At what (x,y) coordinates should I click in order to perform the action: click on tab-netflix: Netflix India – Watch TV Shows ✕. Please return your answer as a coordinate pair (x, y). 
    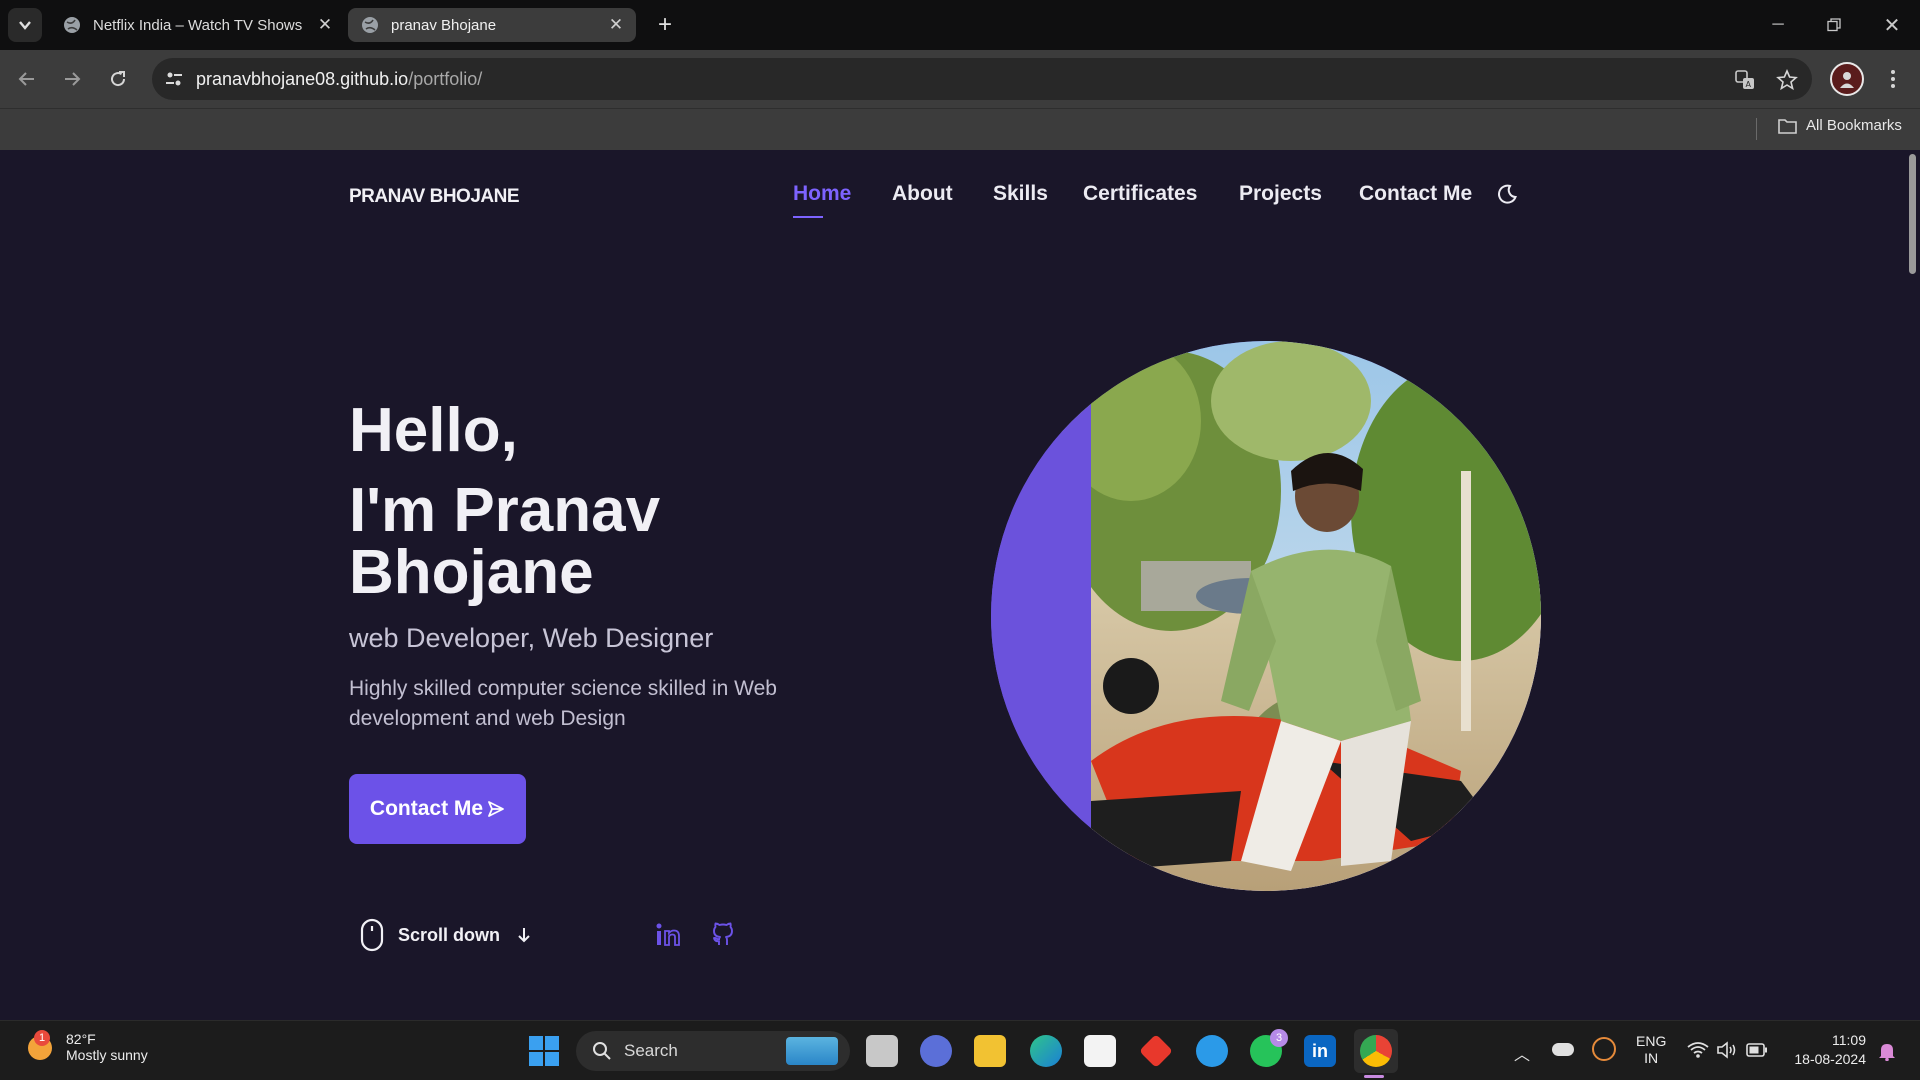
    Looking at the image, I should click on (197, 25).